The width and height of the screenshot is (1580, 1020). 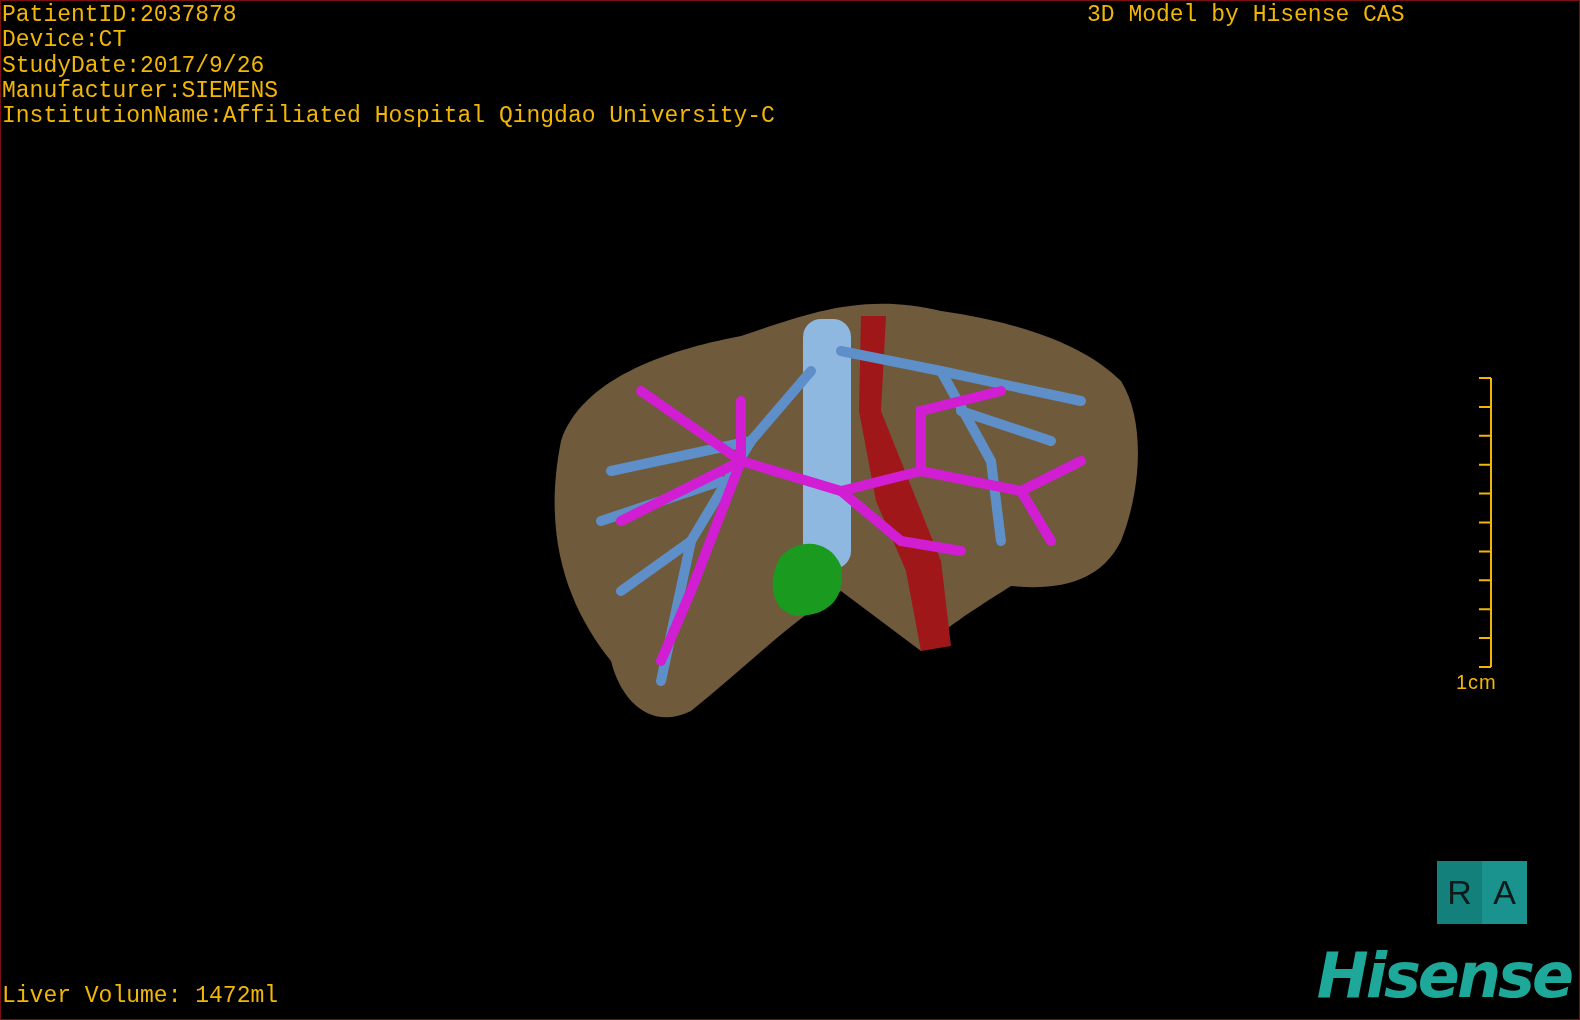 What do you see at coordinates (134, 66) in the screenshot?
I see `info-line: StudyDate:2017/9/26` at bounding box center [134, 66].